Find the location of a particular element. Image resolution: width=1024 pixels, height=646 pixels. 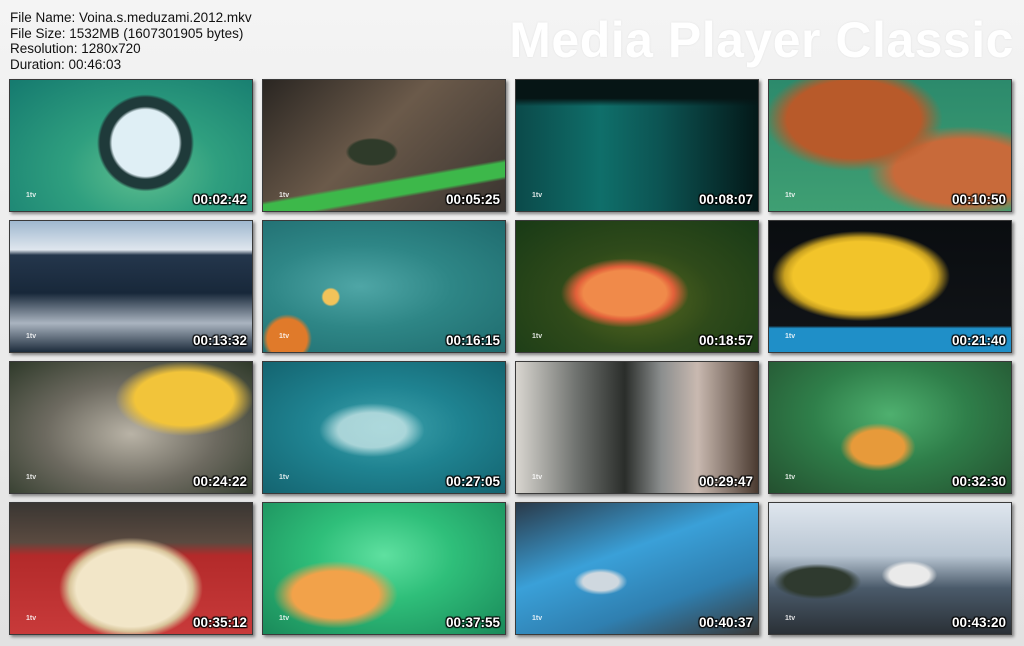

timestamp: 00:29:47 is located at coordinates (725, 481).